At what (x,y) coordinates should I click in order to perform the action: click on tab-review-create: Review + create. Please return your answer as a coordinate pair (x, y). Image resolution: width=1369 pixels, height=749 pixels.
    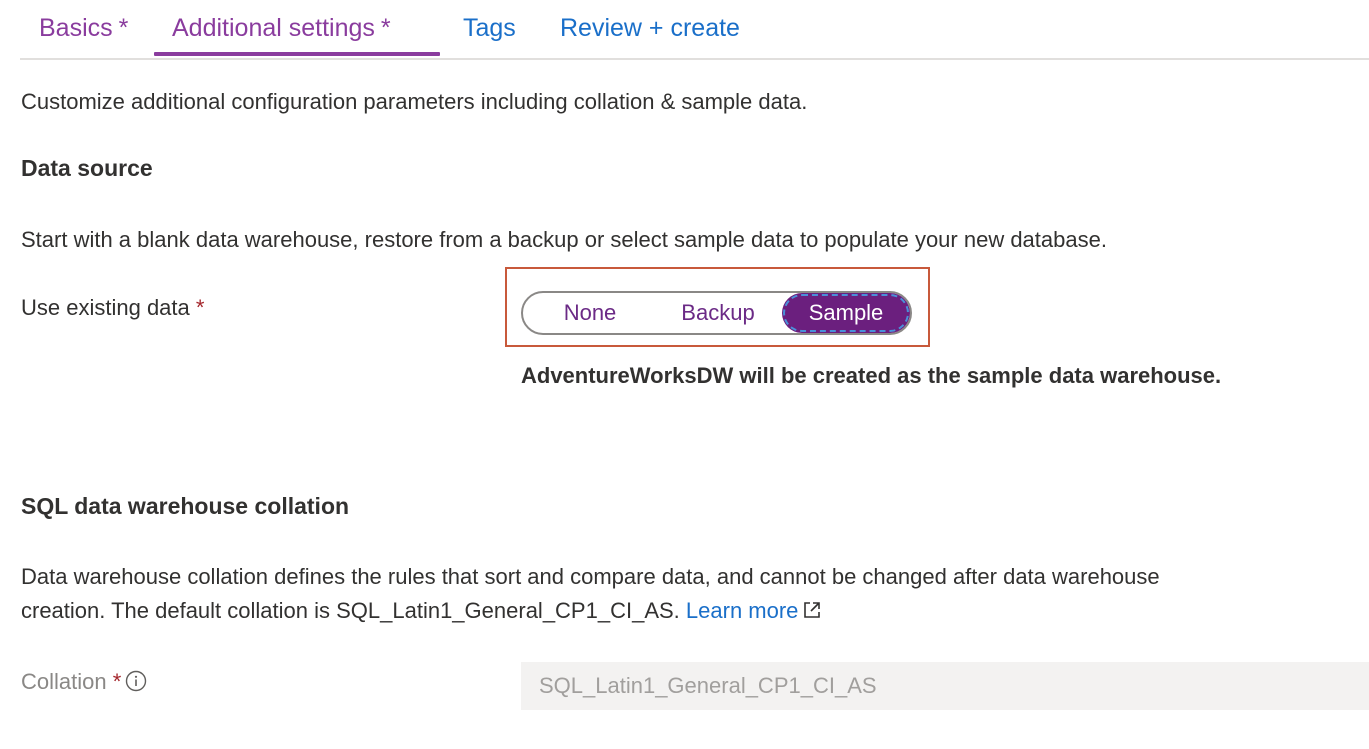
    Looking at the image, I should click on (650, 28).